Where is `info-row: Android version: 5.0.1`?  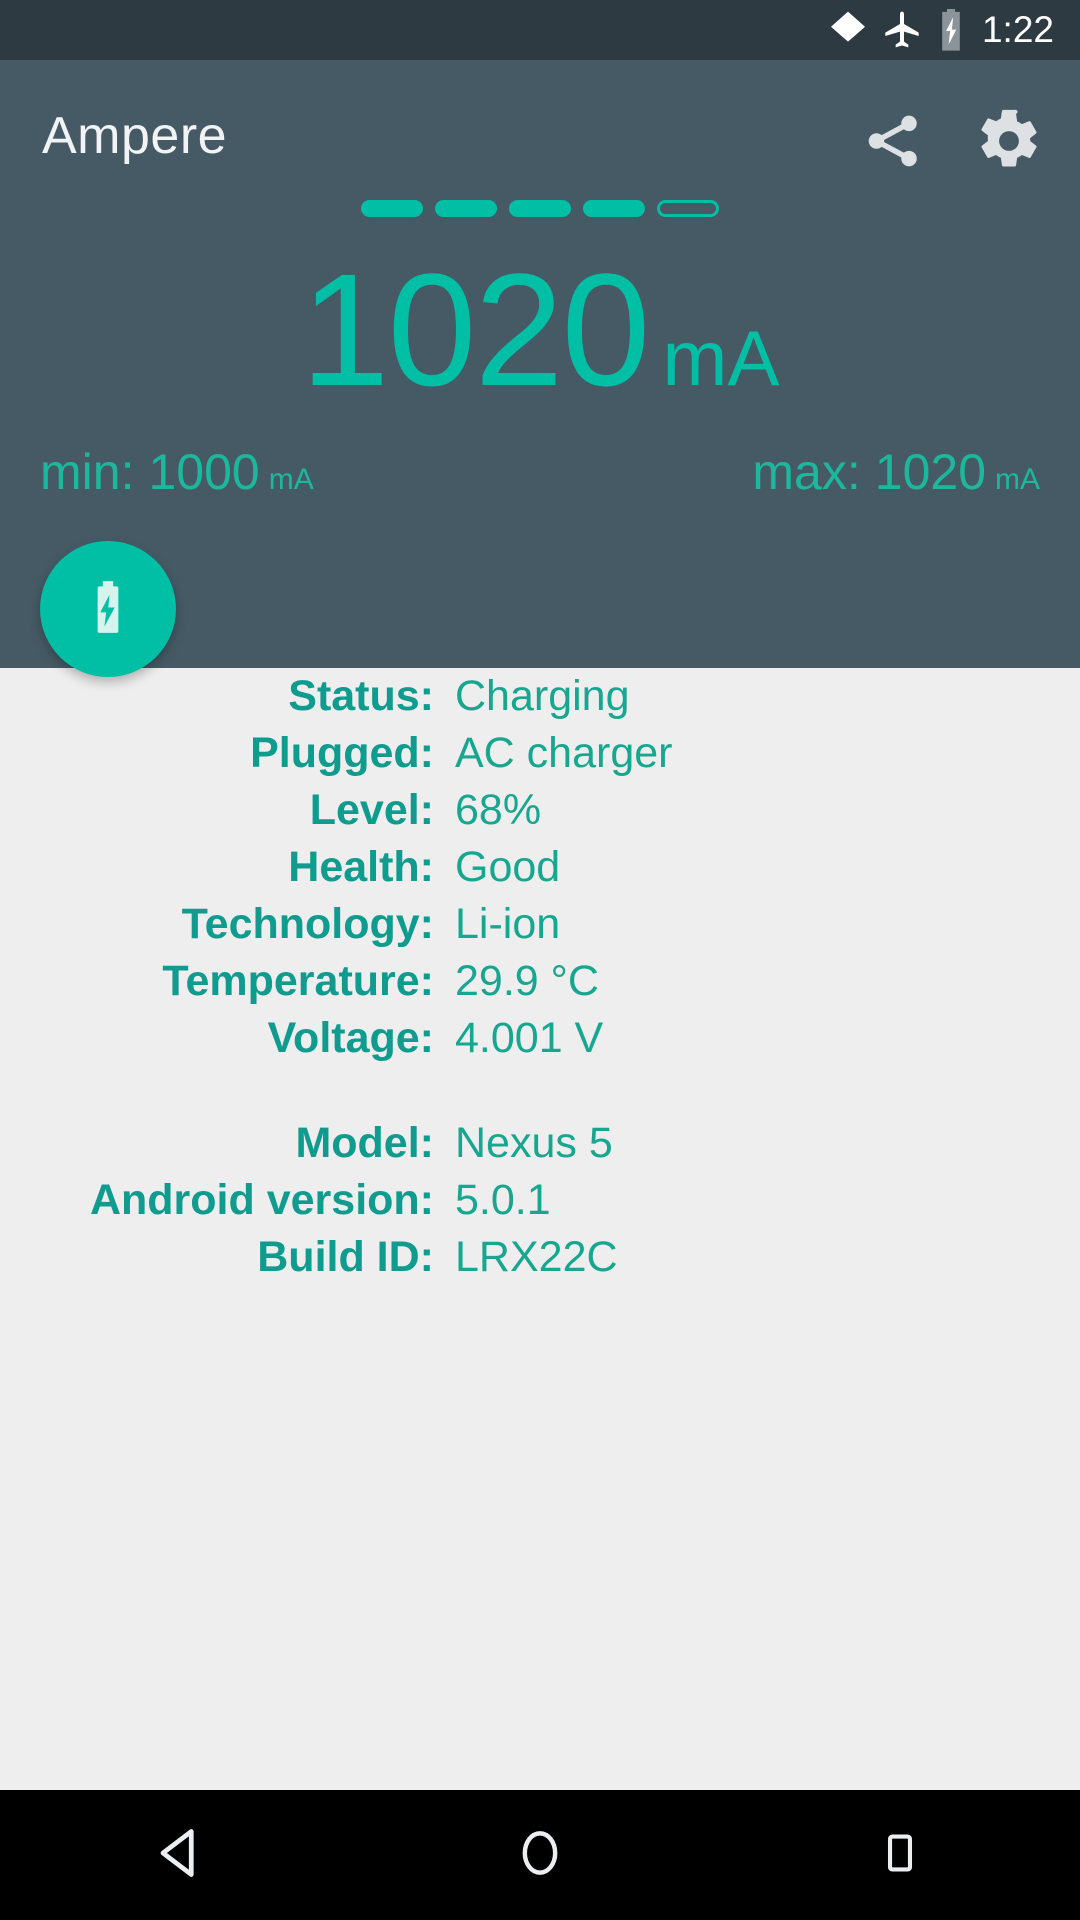
info-row: Android version: 5.0.1 is located at coordinates (540, 1200).